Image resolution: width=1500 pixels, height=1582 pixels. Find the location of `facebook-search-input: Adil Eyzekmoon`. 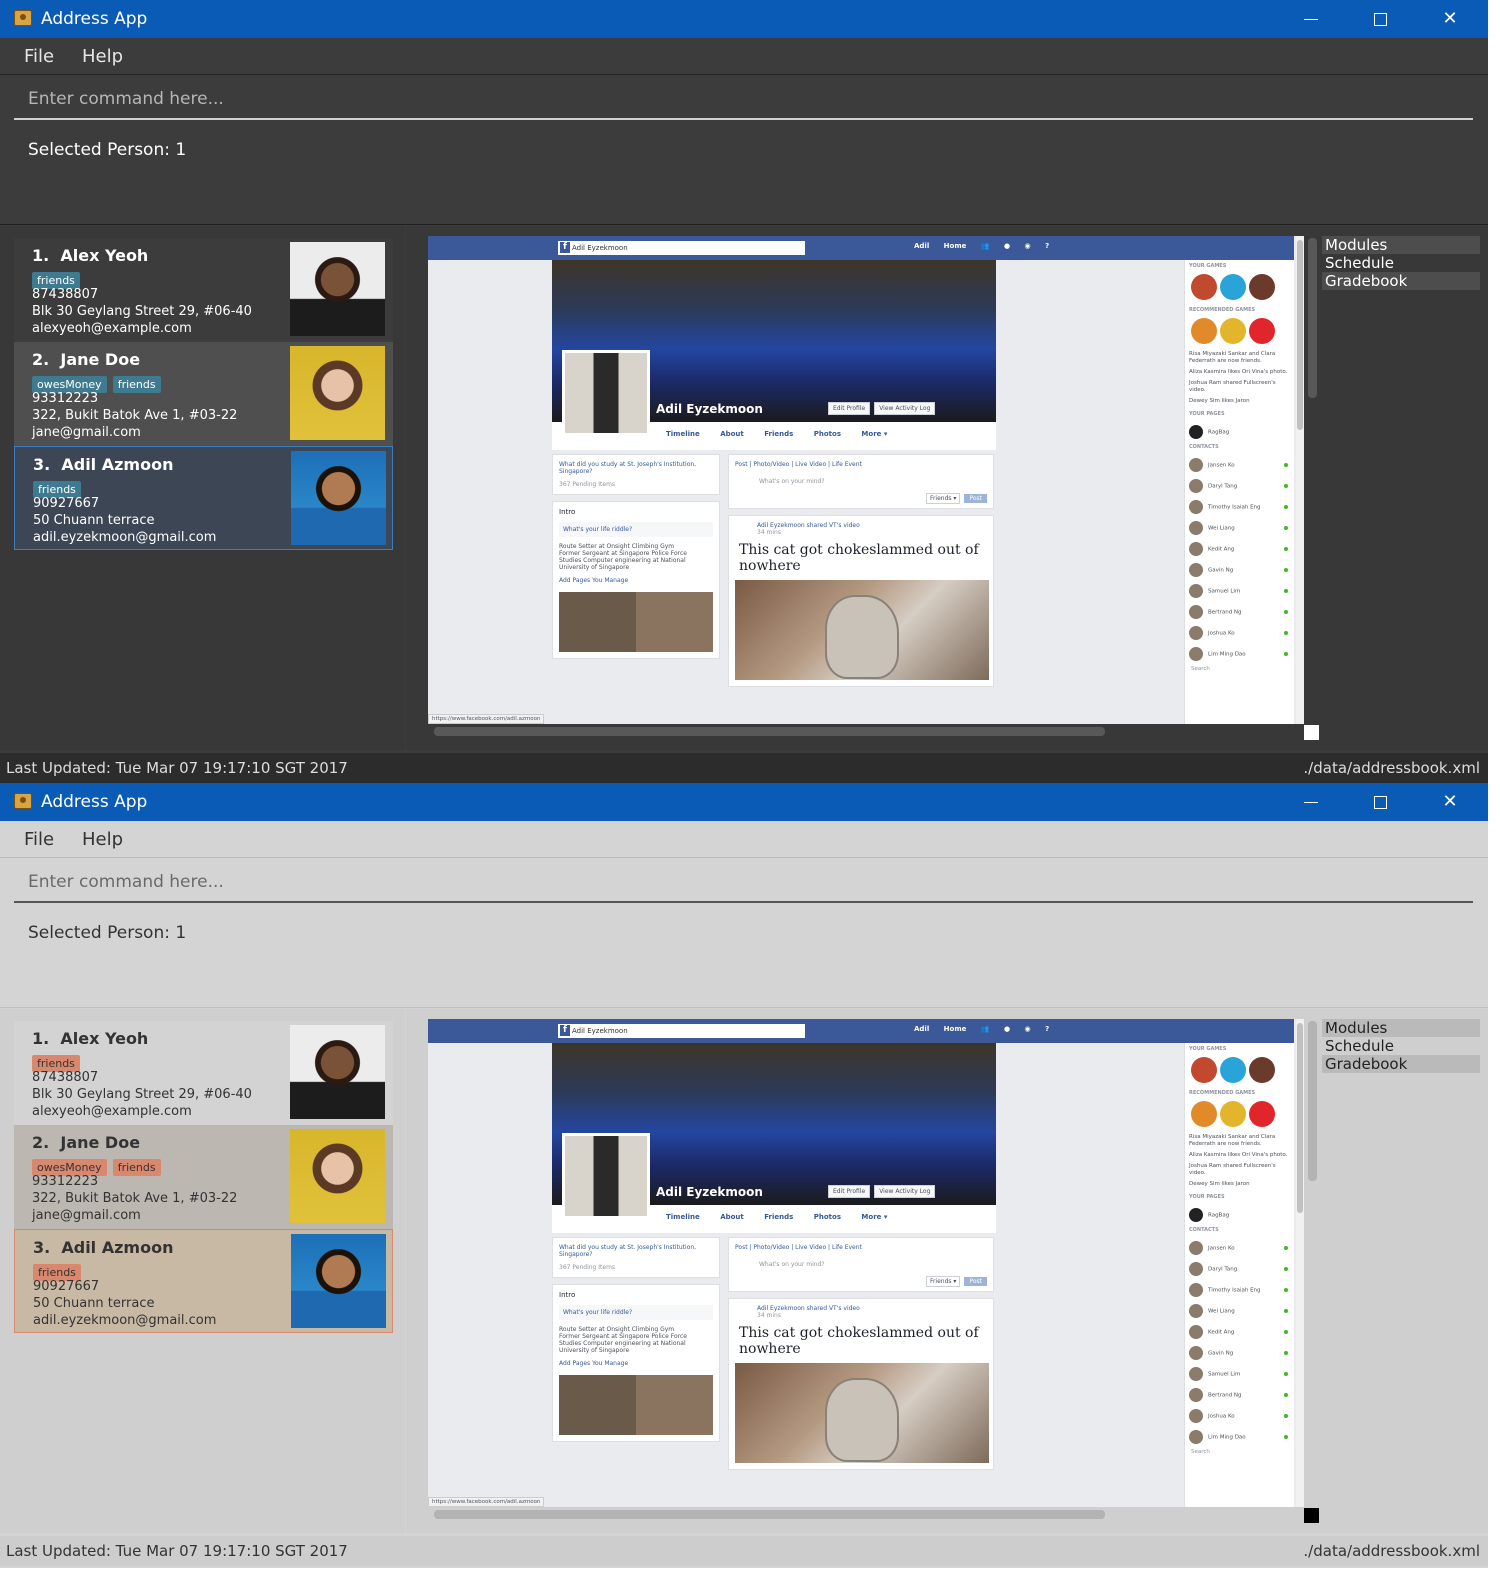

facebook-search-input: Adil Eyzekmoon is located at coordinates (681, 248).